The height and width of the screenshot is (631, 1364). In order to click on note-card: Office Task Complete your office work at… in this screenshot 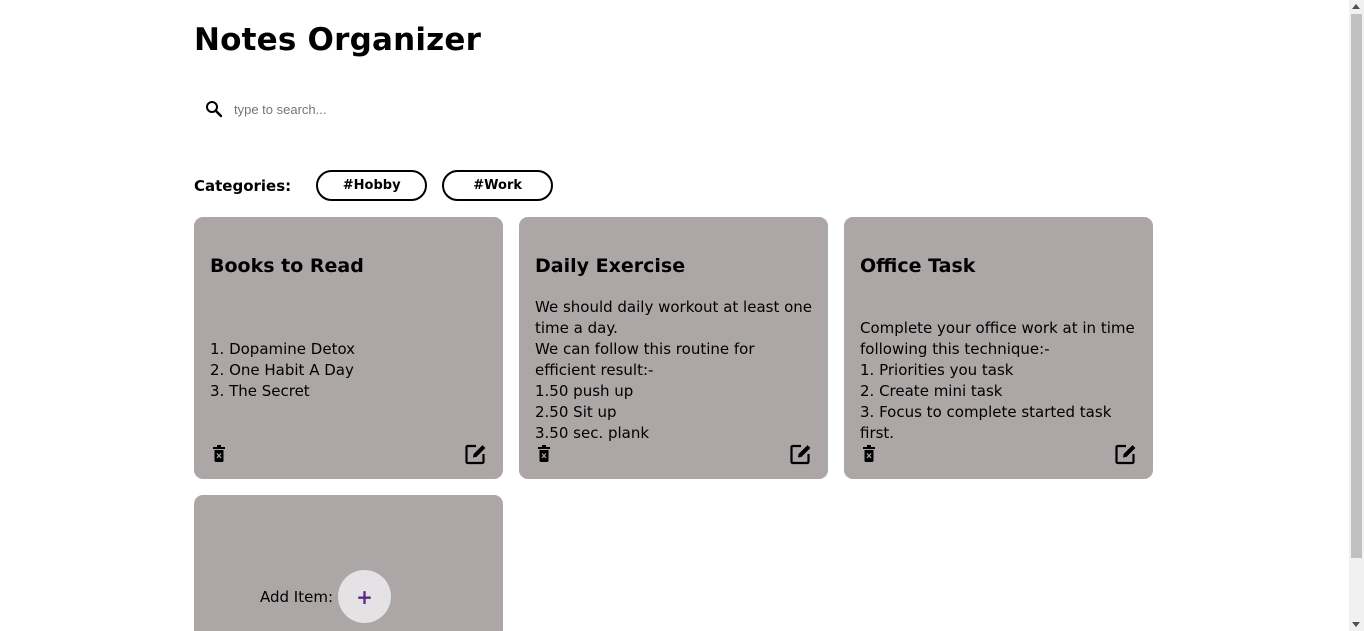, I will do `click(998, 348)`.